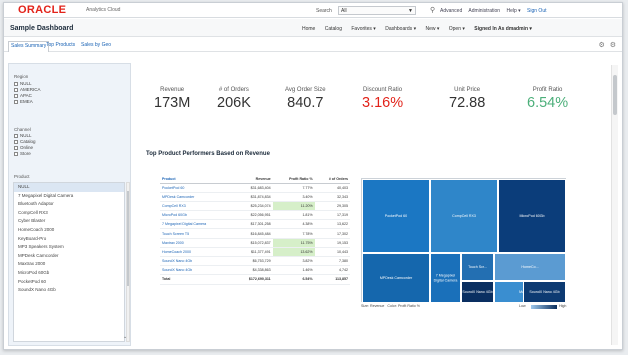 This screenshot has width=628, height=355. I want to click on treemap-tile-label: SoundX Nano 4Gb, so click(477, 291).